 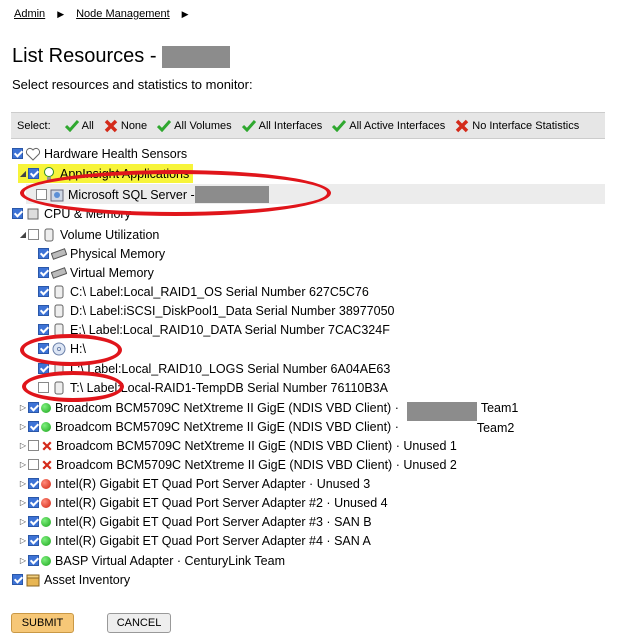 What do you see at coordinates (33, 521) in the screenshot?
I see `intel3-checkbox` at bounding box center [33, 521].